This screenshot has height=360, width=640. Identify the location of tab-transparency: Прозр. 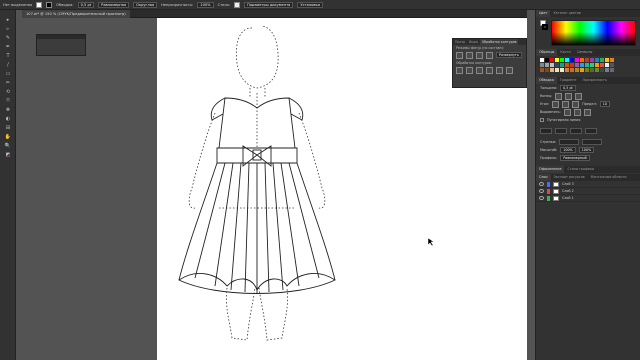
(460, 42).